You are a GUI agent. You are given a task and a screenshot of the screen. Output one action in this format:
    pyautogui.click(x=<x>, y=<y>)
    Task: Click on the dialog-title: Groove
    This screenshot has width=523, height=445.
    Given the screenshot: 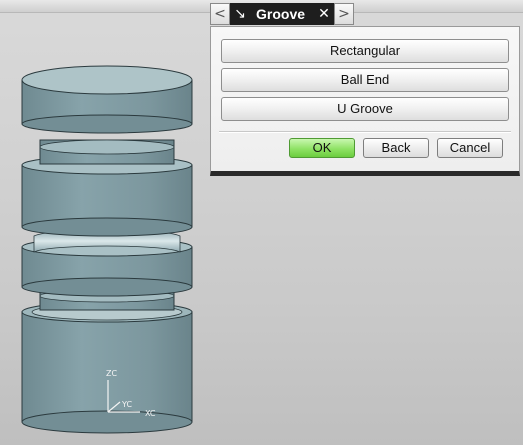 What is the action you would take?
    pyautogui.click(x=282, y=14)
    